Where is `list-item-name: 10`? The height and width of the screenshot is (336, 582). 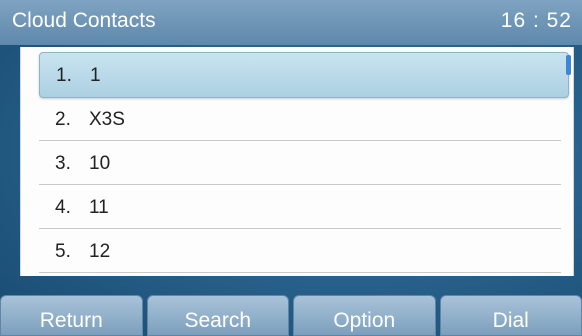
list-item-name: 10 is located at coordinates (100, 163).